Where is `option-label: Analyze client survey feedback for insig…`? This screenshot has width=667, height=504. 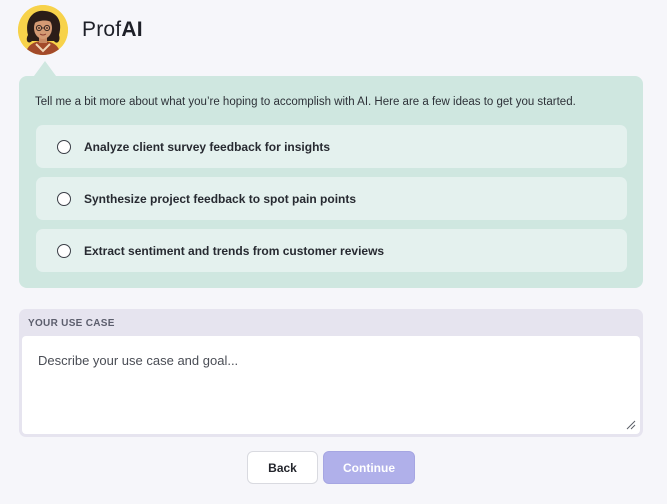 option-label: Analyze client survey feedback for insig… is located at coordinates (207, 146).